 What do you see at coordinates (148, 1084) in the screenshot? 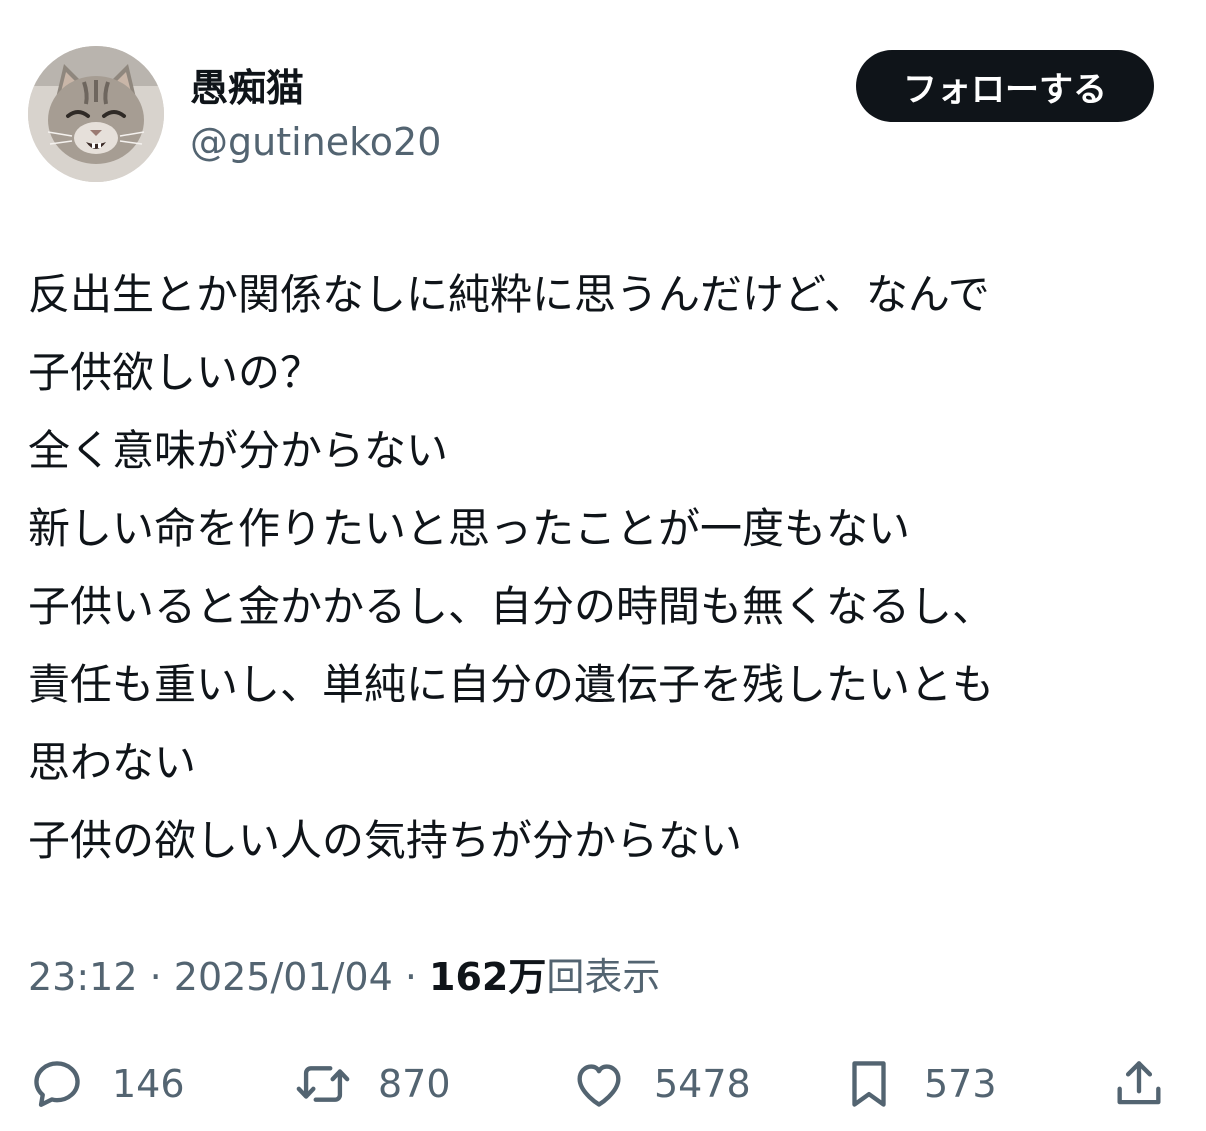
I see `reply-count: 146` at bounding box center [148, 1084].